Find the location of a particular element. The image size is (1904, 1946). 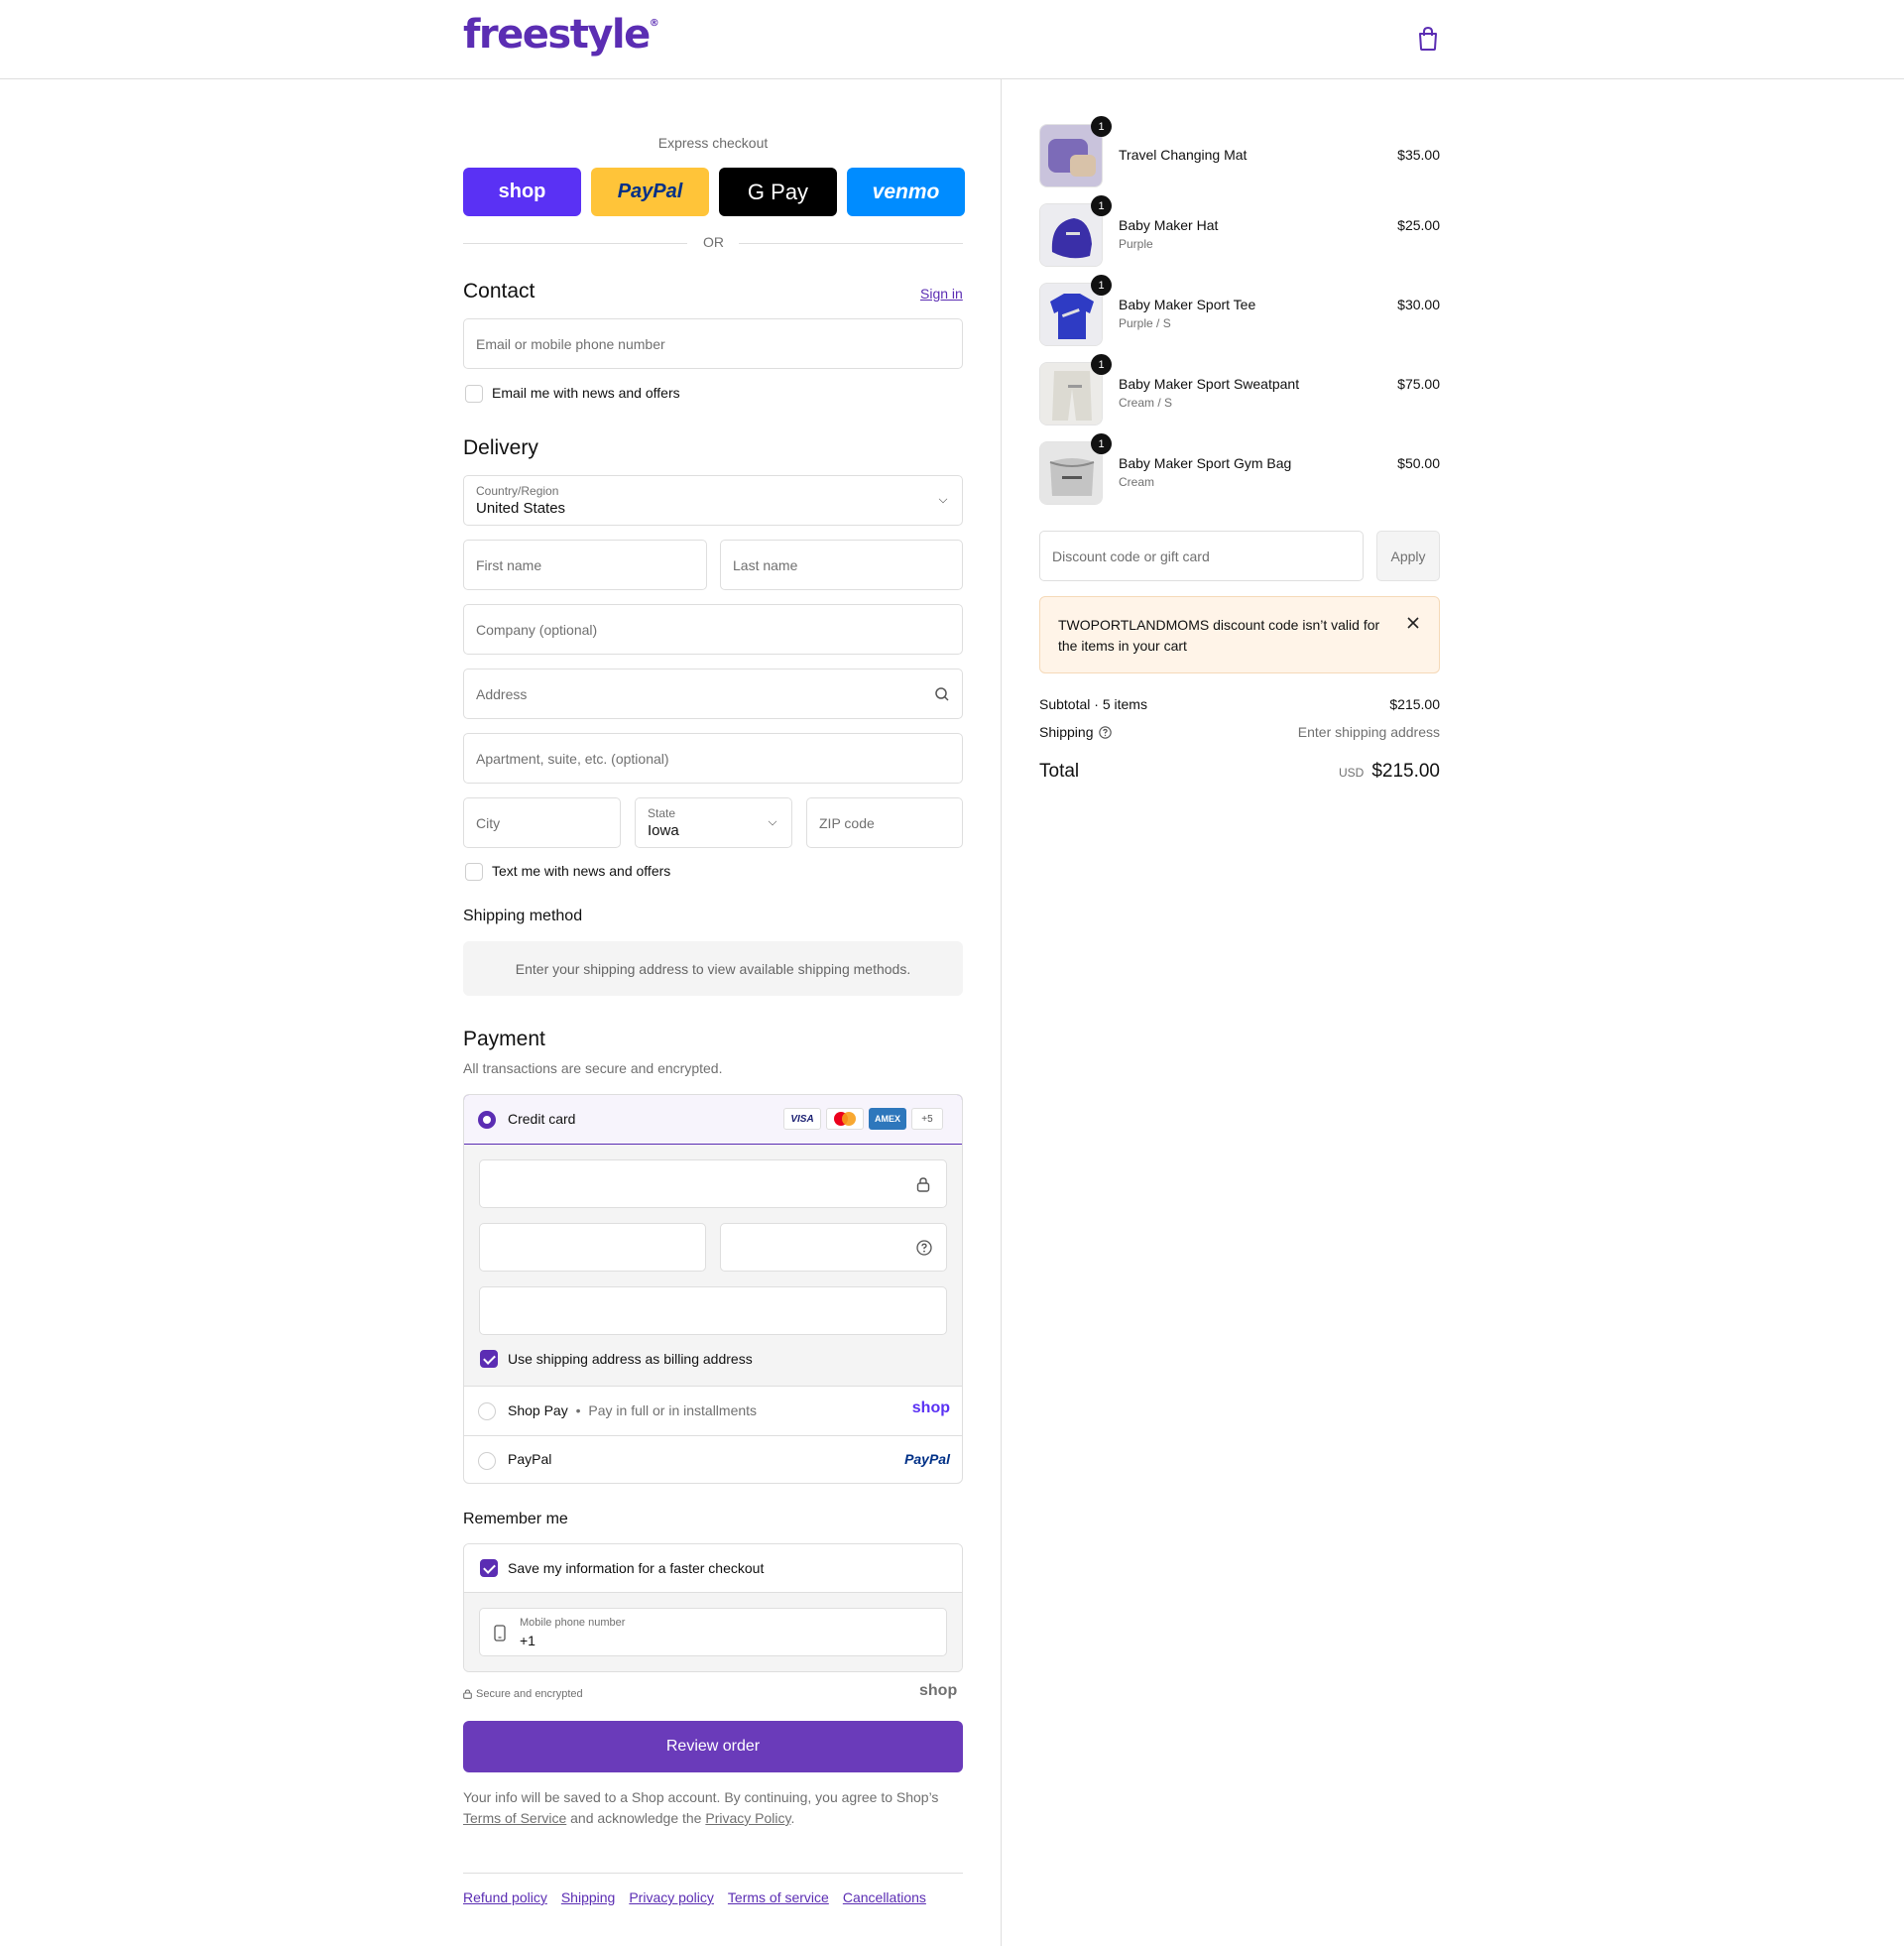

text-news-checkbox is located at coordinates (474, 872).